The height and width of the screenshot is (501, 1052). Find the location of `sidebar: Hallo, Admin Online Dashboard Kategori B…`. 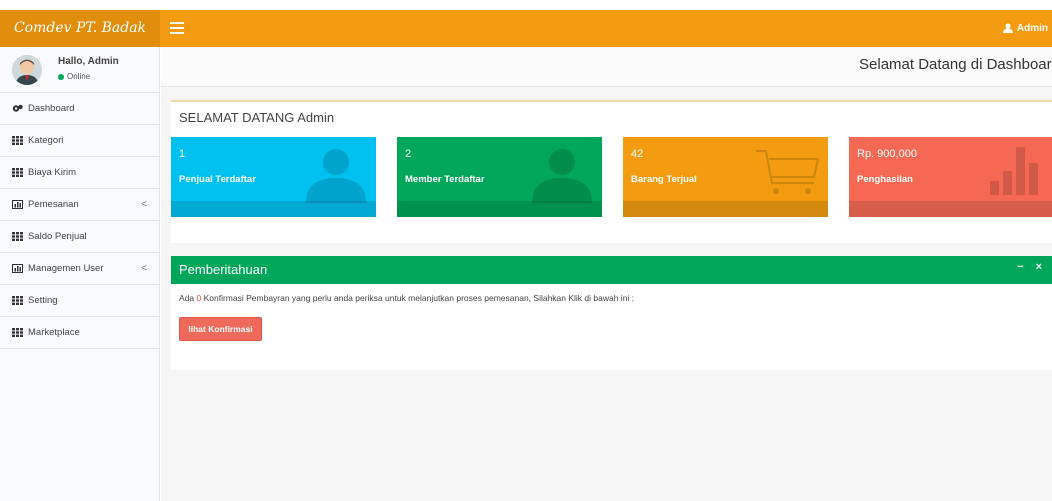

sidebar: Hallo, Admin Online Dashboard Kategori B… is located at coordinates (80, 274).